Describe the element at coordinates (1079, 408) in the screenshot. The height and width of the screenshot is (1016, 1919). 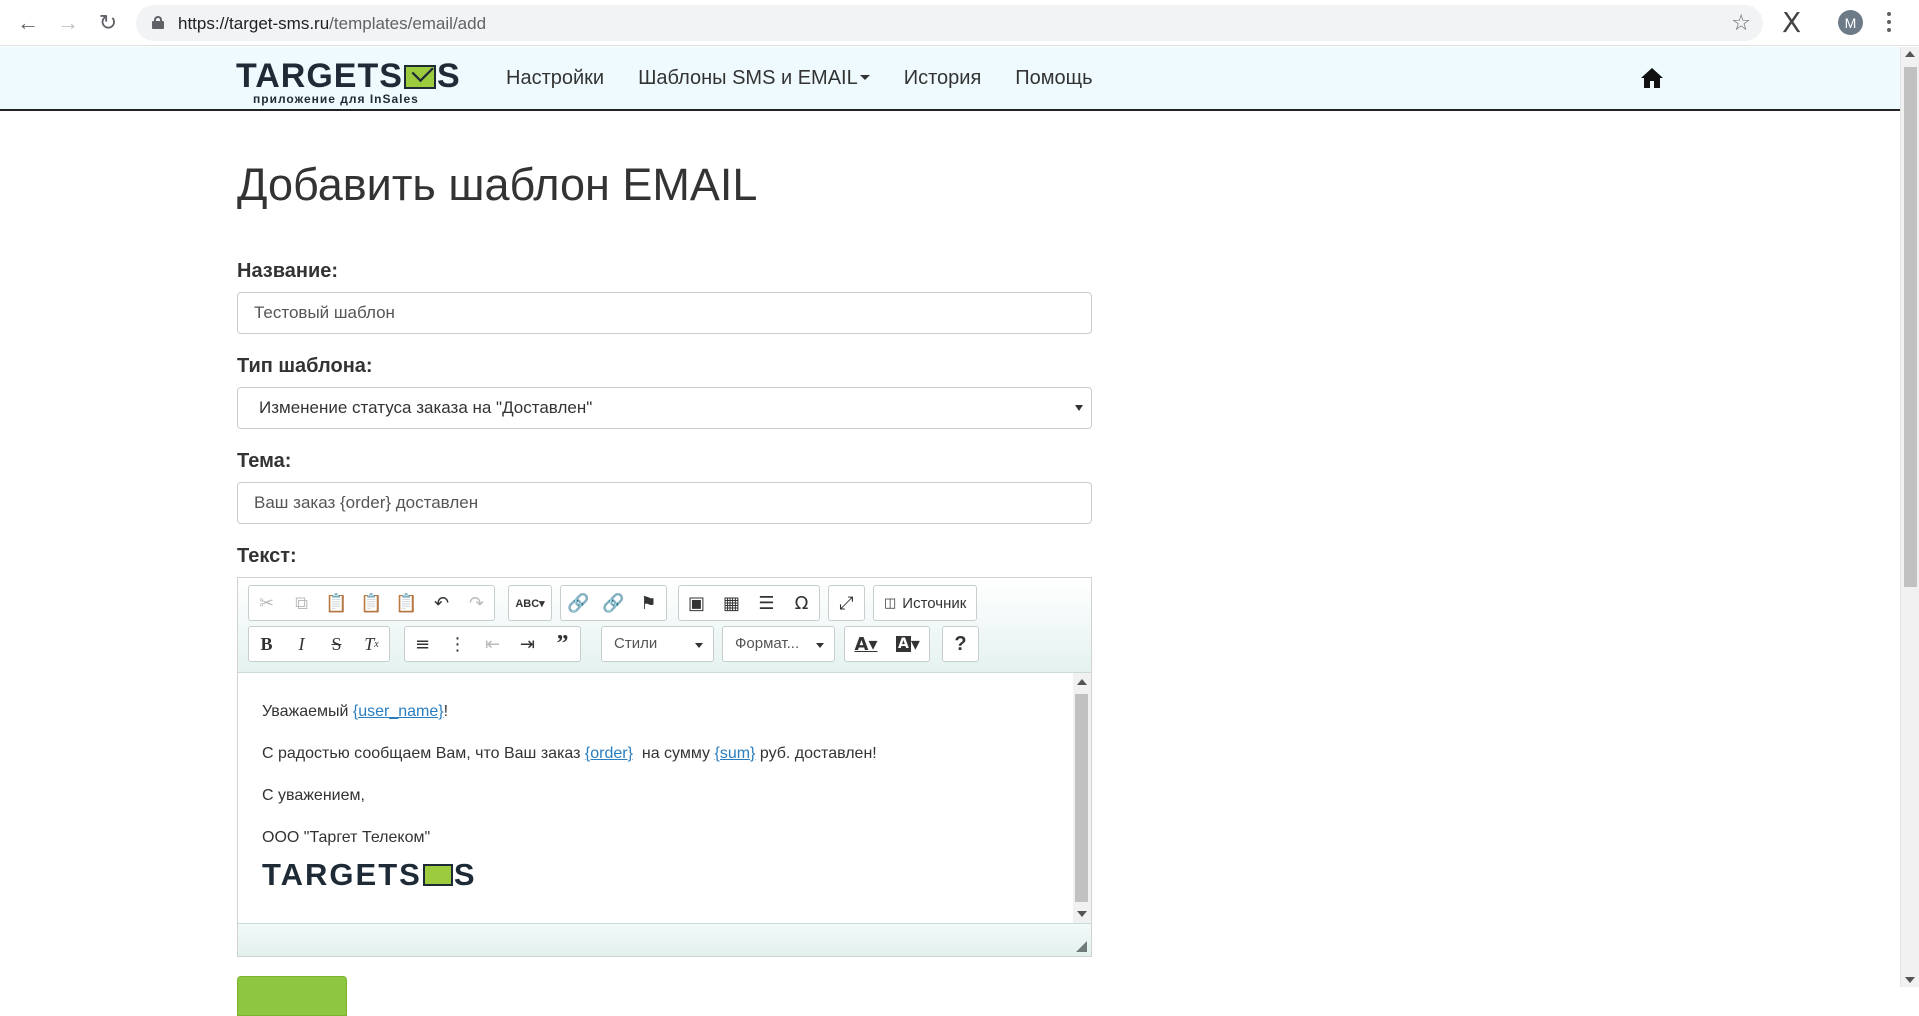
I see `select-caret-icon` at that location.